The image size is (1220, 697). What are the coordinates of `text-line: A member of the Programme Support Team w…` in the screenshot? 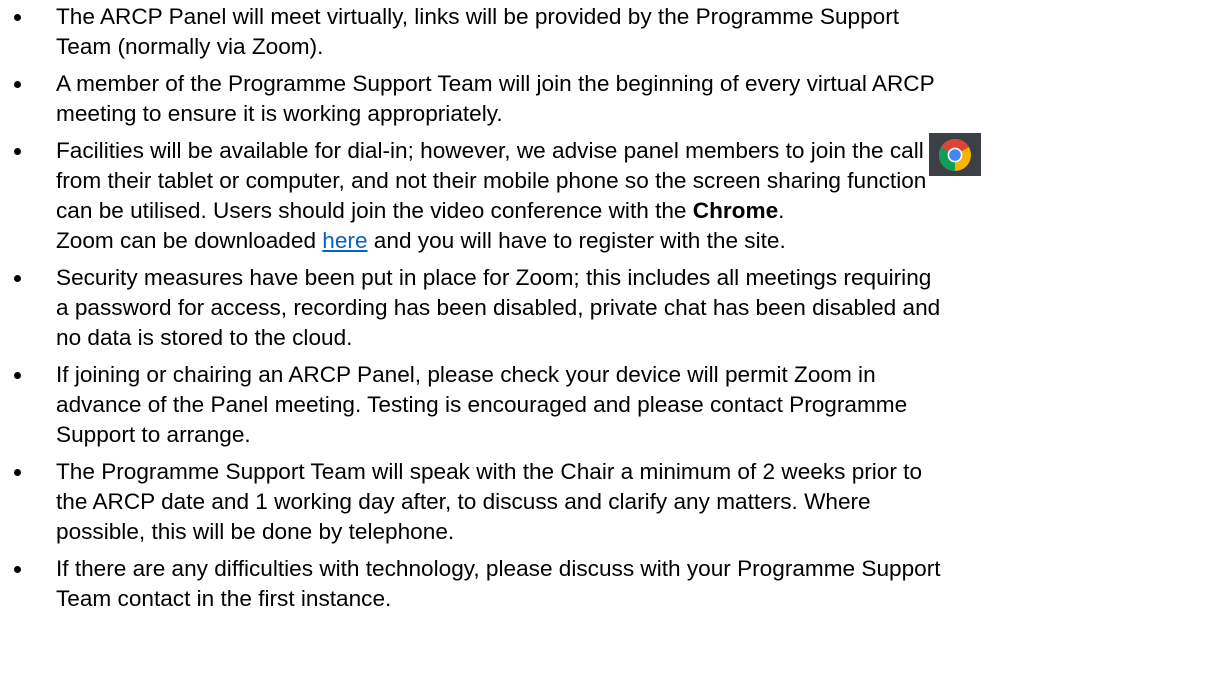 It's located at (495, 83).